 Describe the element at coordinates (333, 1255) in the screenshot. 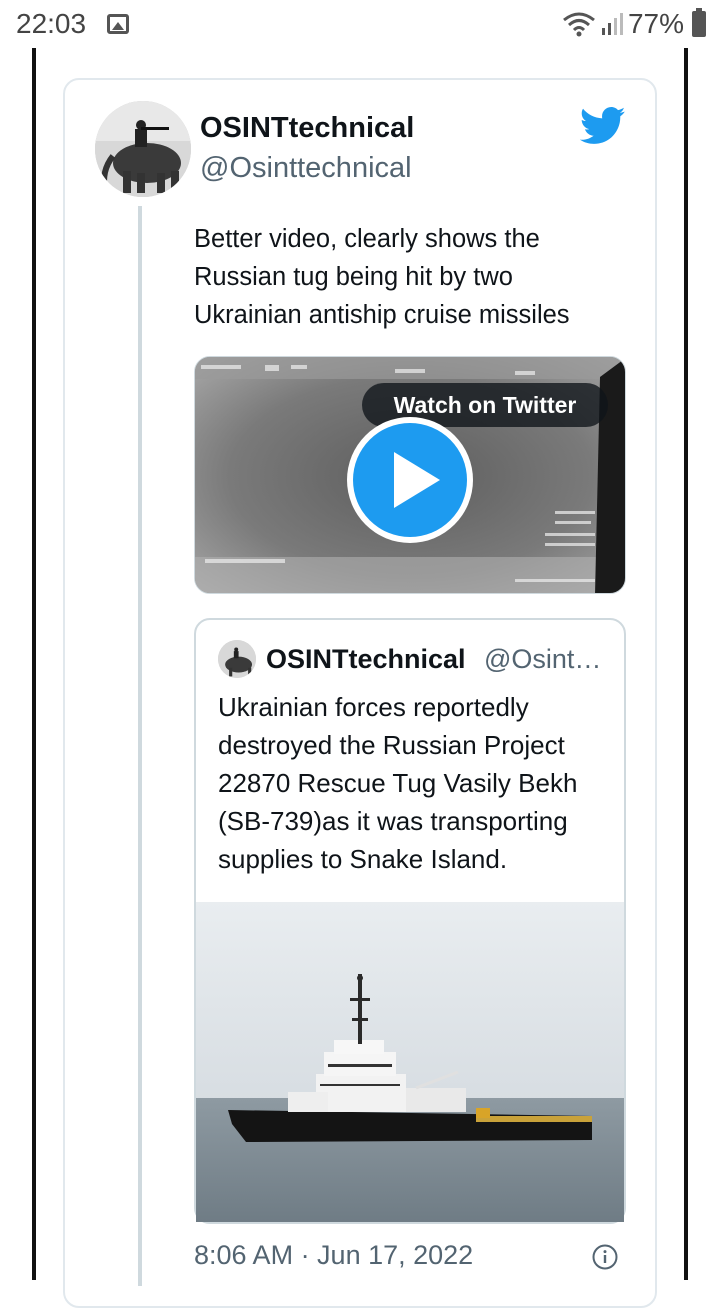

I see `tweet-timestamp: 8:06 AM · Jun 17, 2022` at that location.